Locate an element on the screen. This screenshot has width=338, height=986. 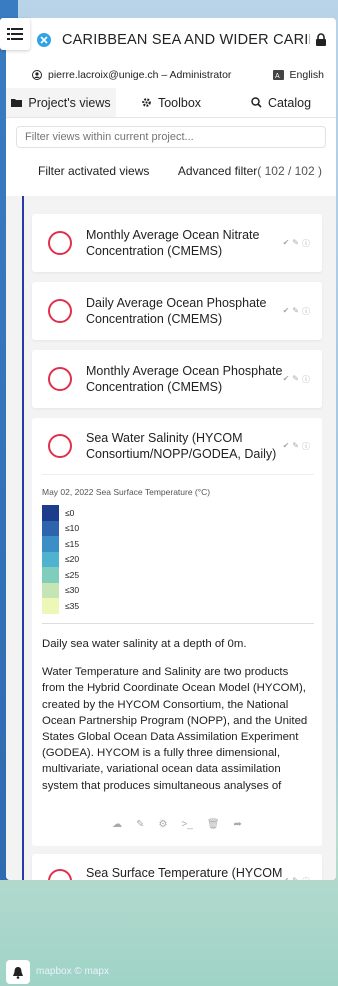
map-pin-icon is located at coordinates (44, 40).